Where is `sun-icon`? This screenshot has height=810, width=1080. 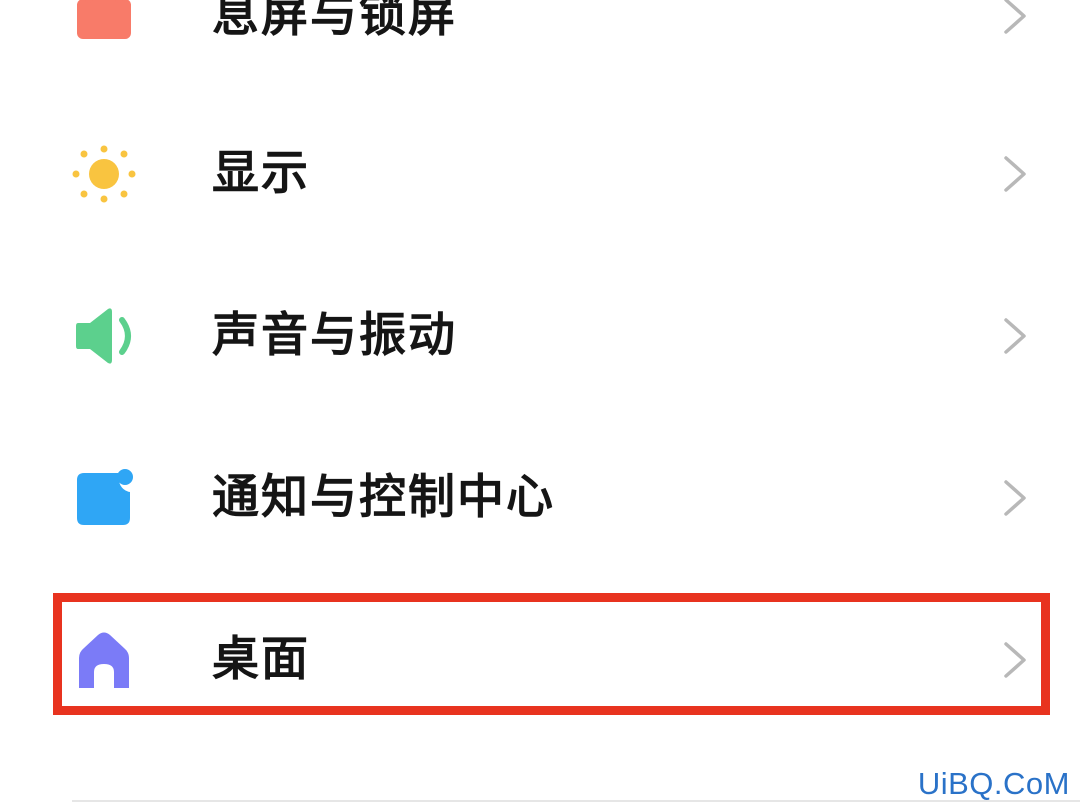 sun-icon is located at coordinates (104, 174).